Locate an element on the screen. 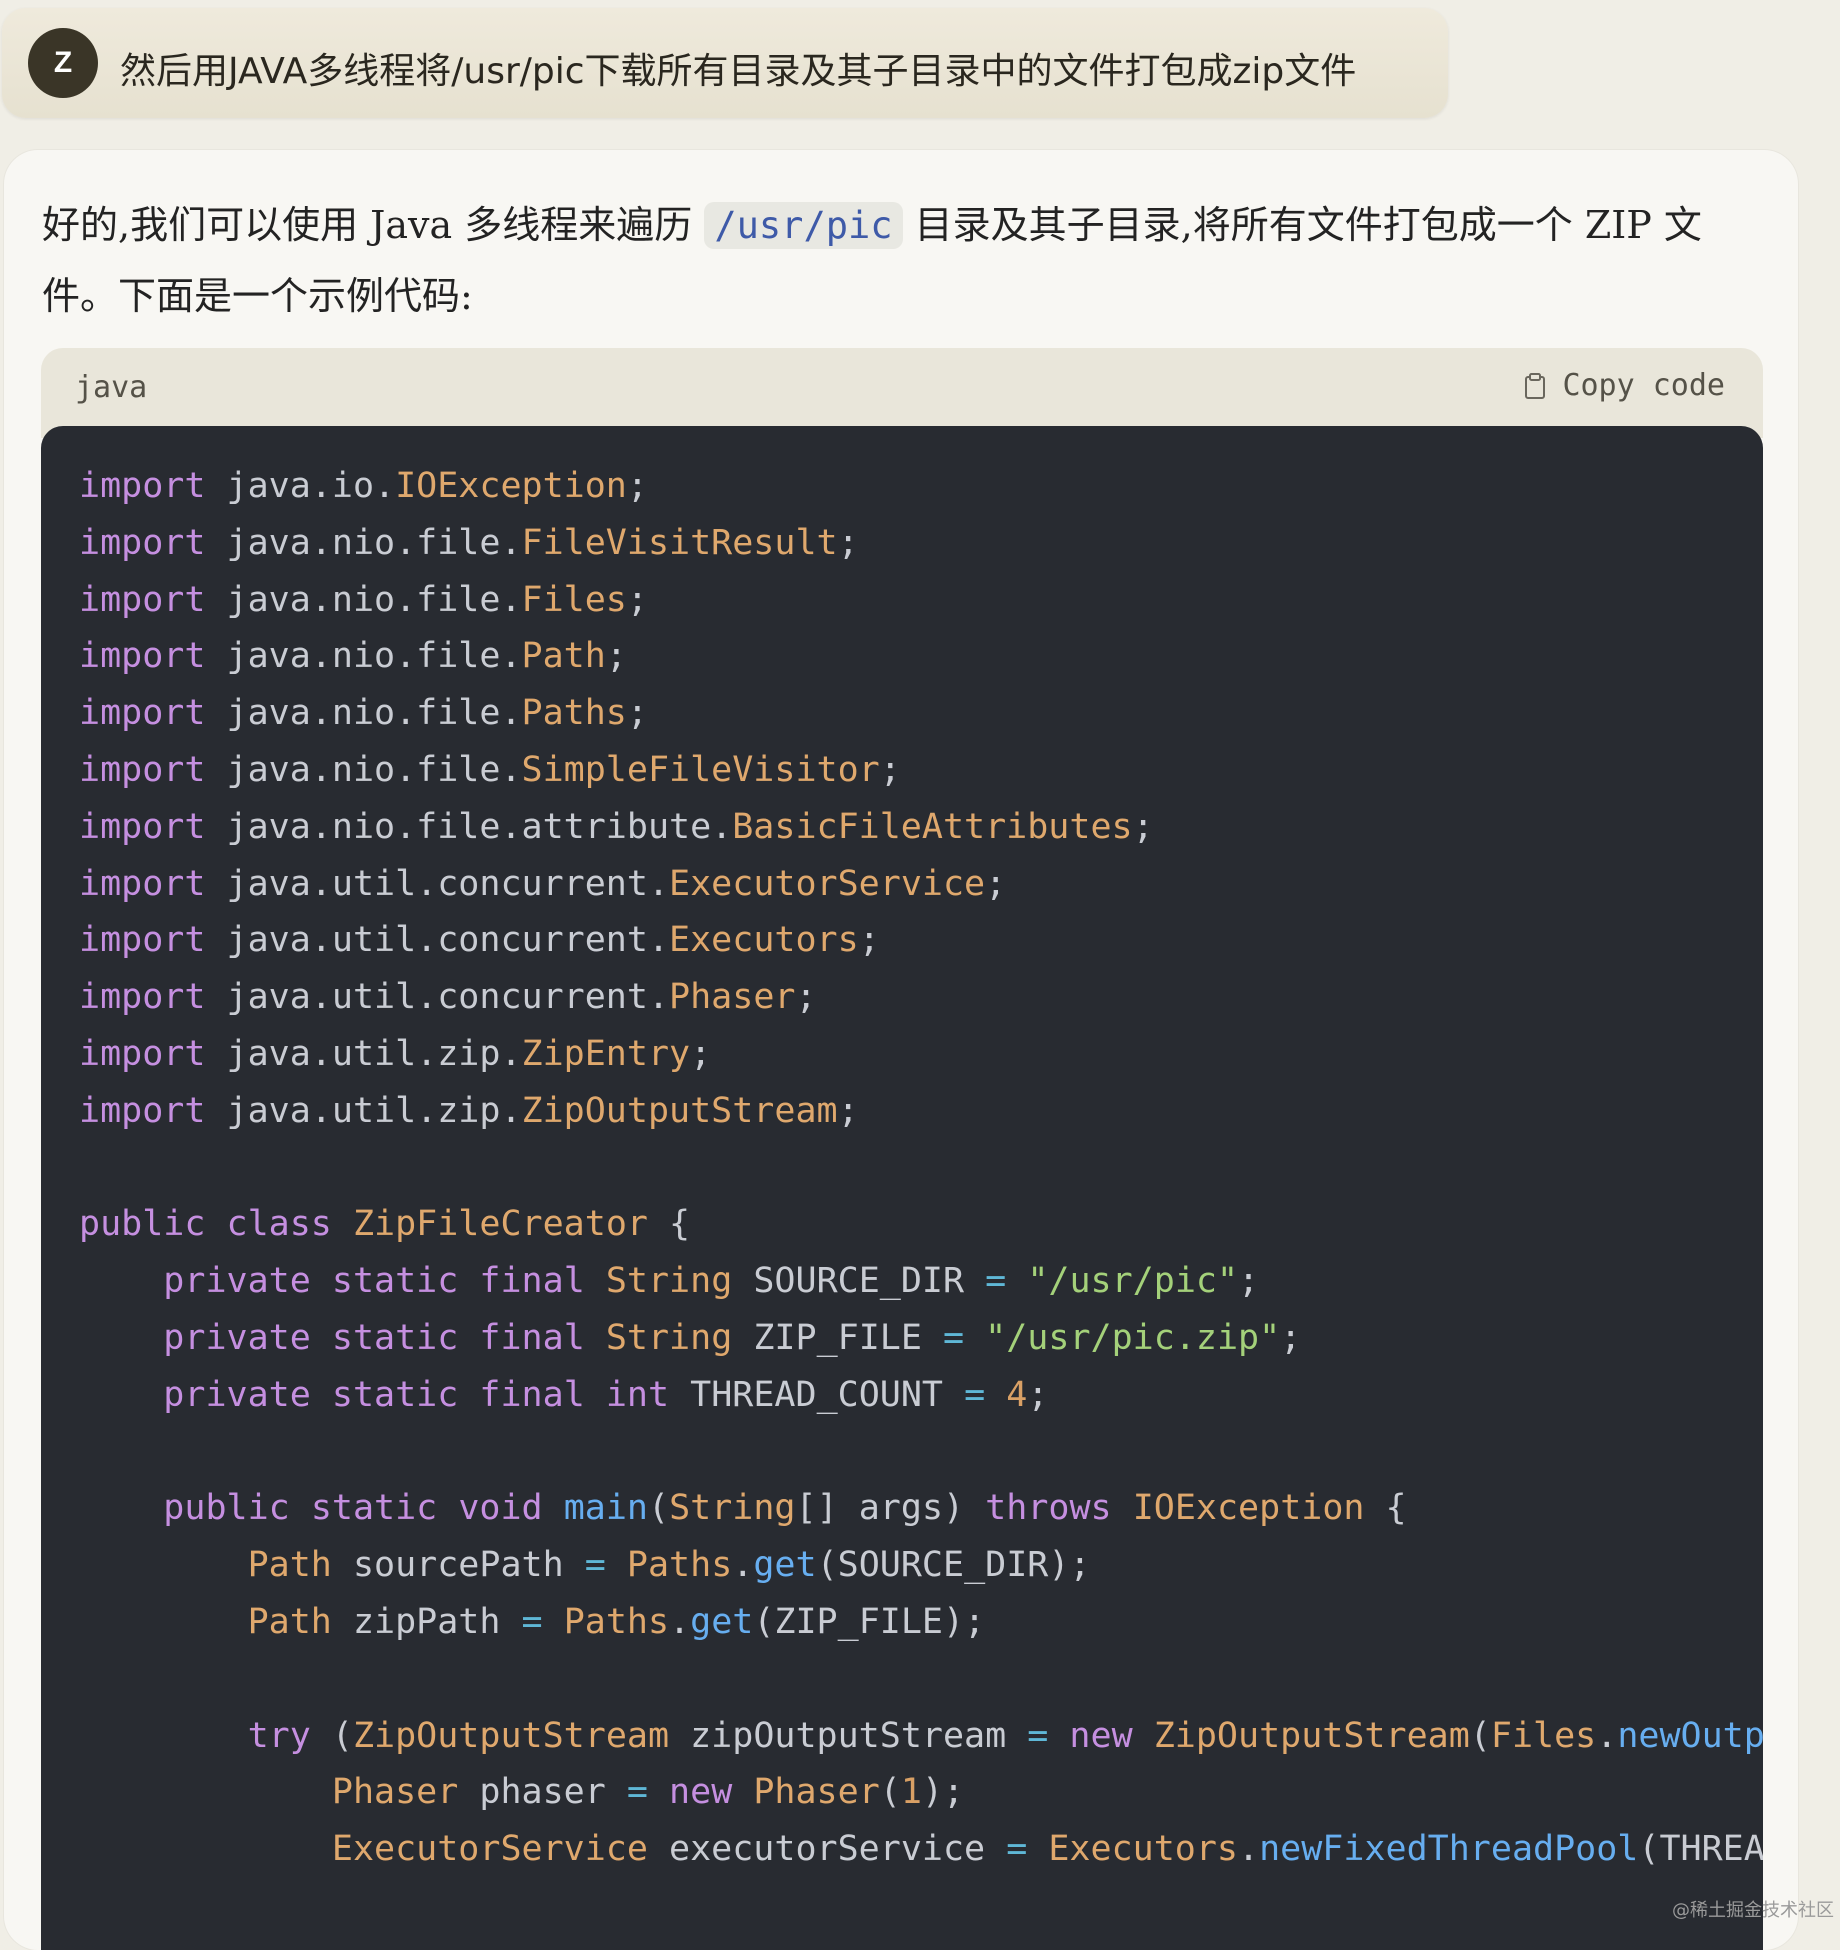  code-token: class is located at coordinates (279, 1224).